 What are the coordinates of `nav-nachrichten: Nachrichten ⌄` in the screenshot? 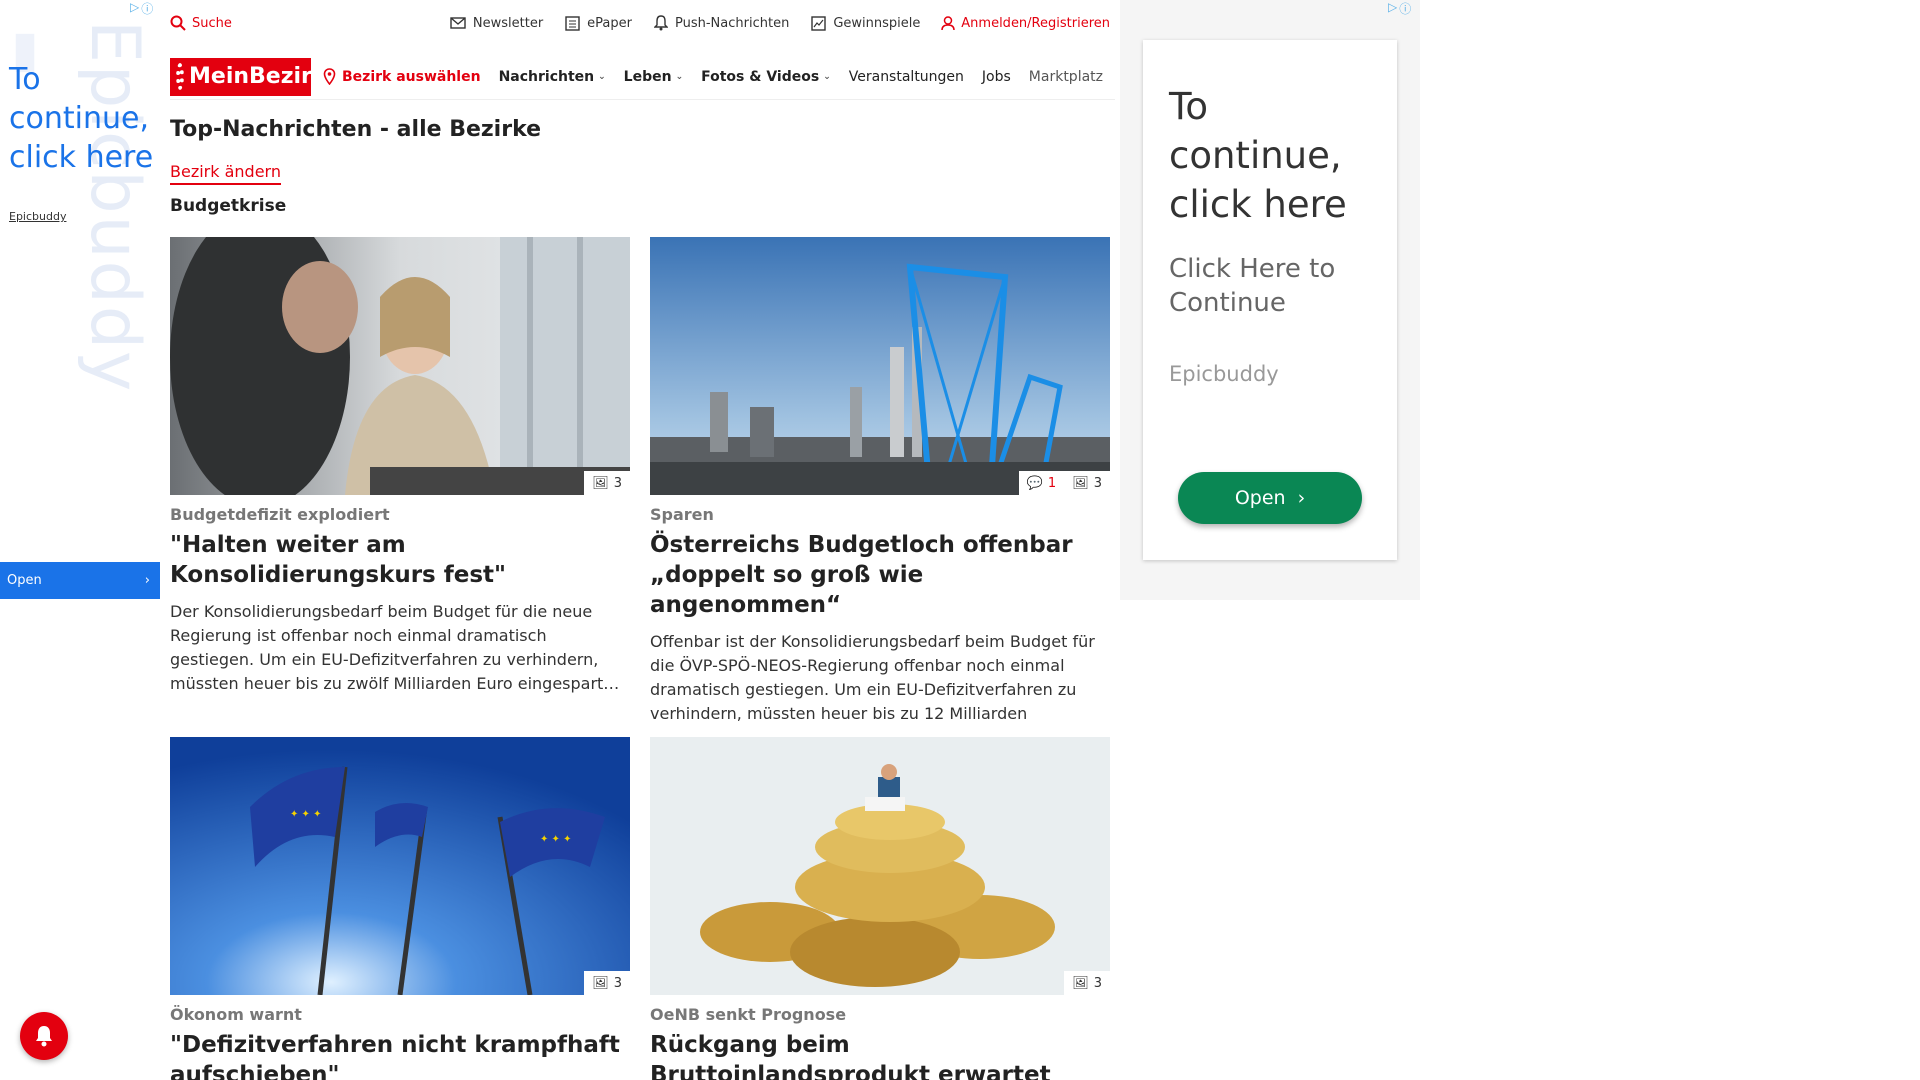 It's located at (552, 77).